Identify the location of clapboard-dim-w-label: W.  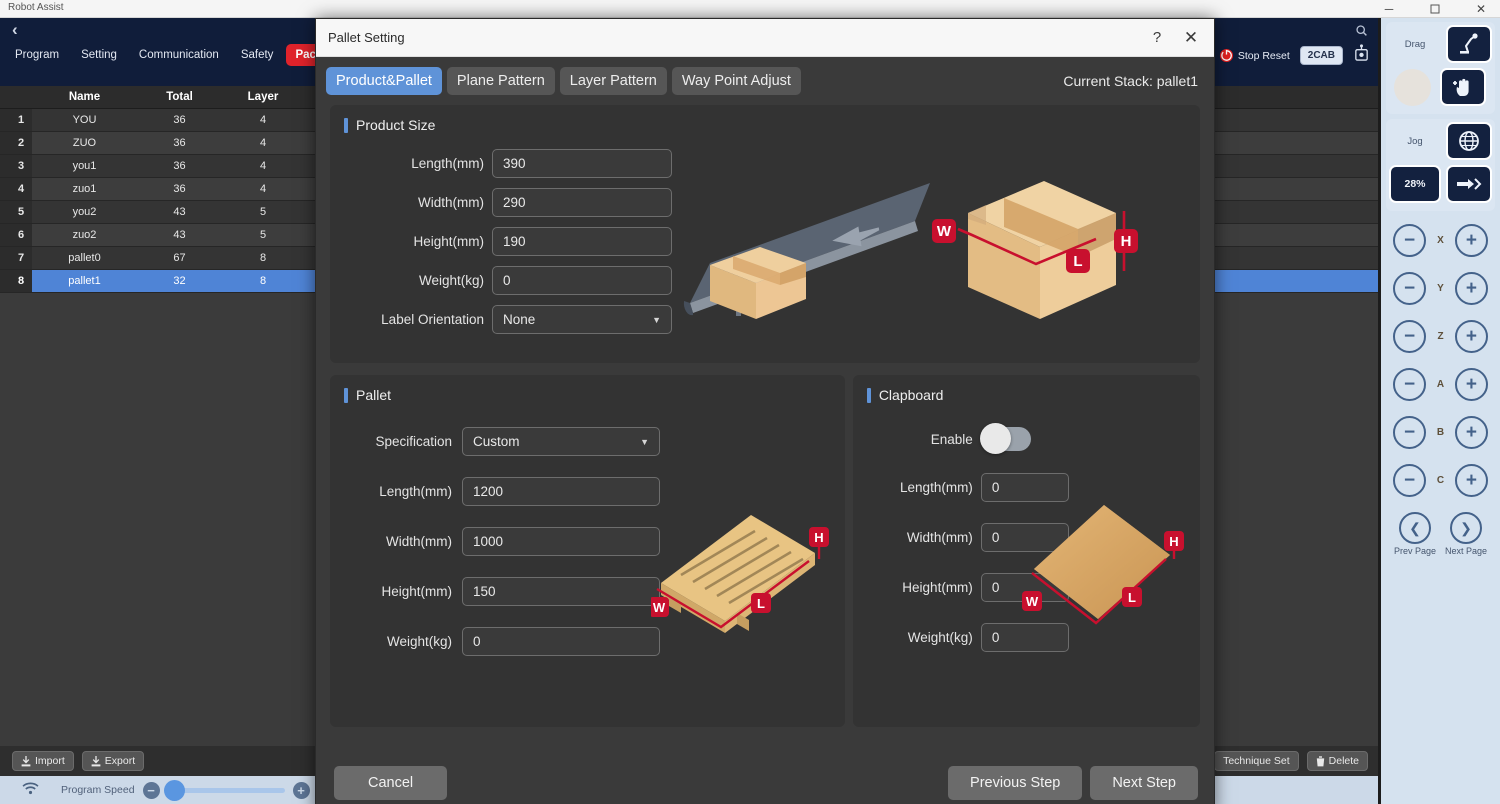
(1032, 601).